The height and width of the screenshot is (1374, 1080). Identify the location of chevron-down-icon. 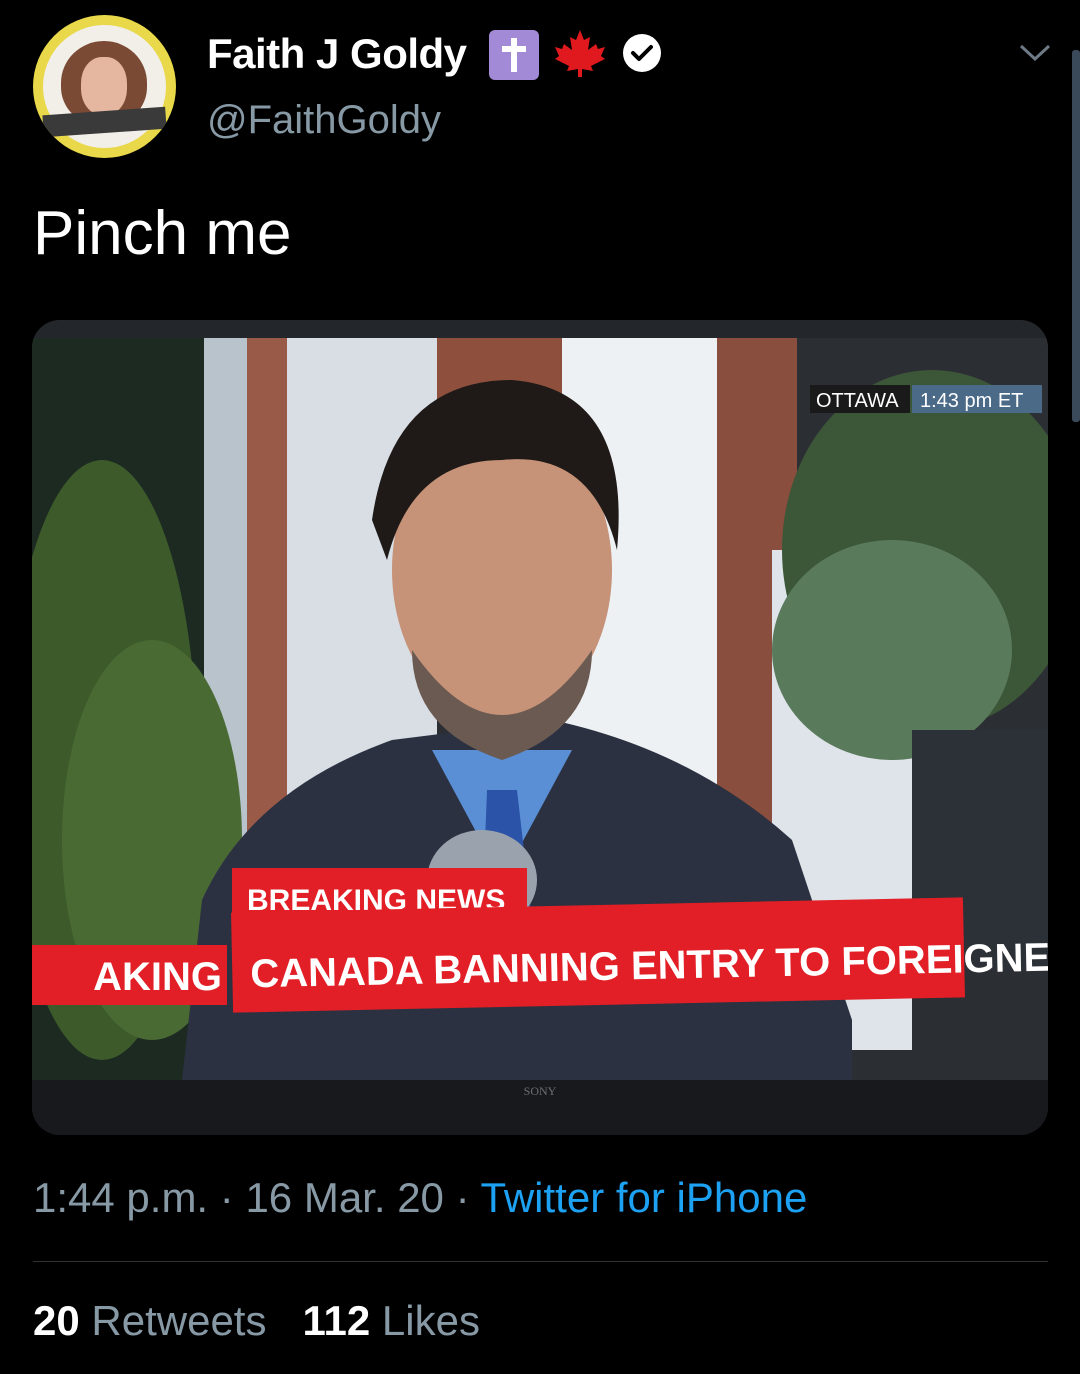
(1035, 55).